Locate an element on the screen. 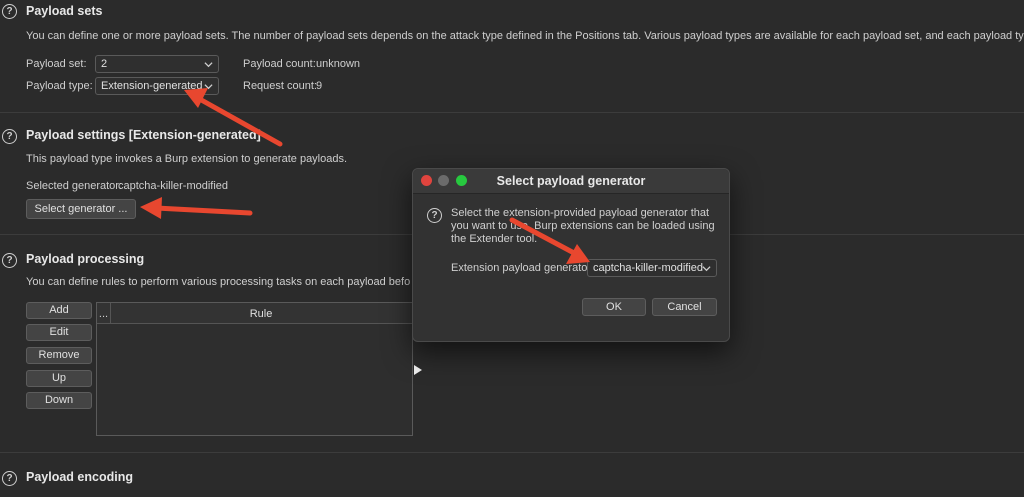  cancel-button: Cancel is located at coordinates (684, 307).